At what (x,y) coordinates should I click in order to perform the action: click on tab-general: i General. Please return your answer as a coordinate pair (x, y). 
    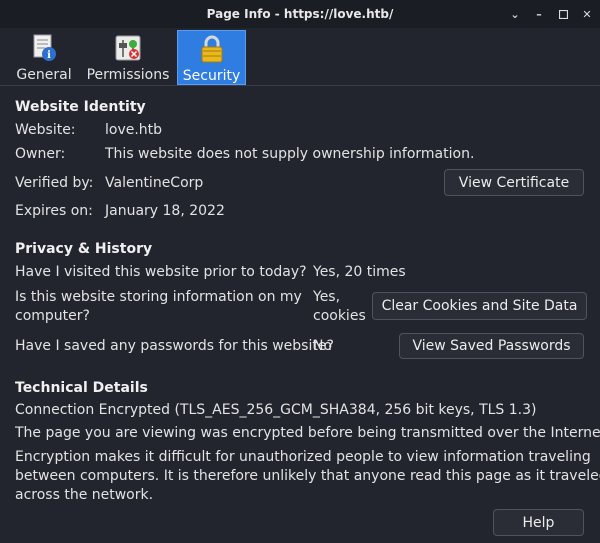
    Looking at the image, I should click on (44, 57).